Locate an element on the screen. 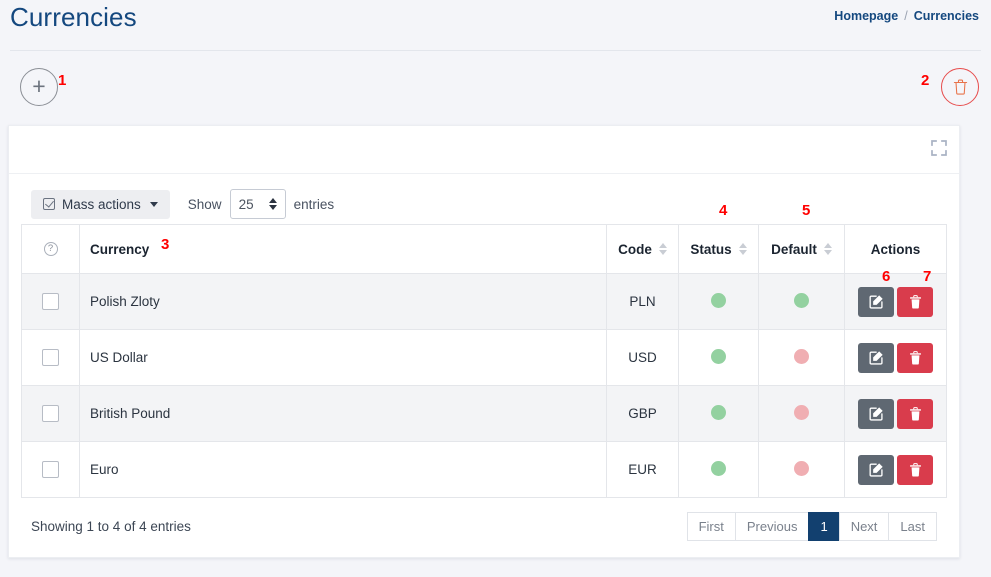 This screenshot has height=577, width=991. mass-actions-dropdown: Mass actions is located at coordinates (100, 204).